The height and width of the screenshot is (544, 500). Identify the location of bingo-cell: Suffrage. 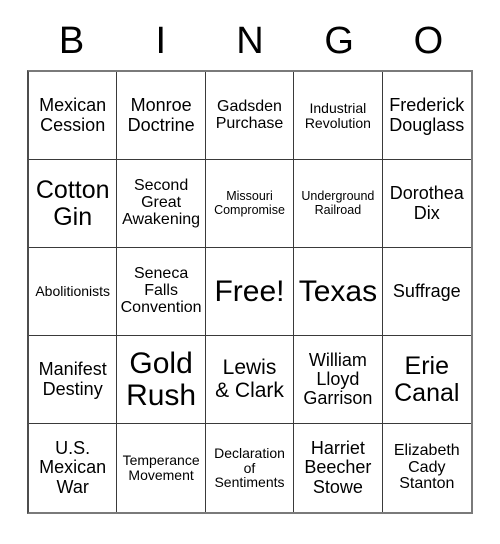
(426, 292).